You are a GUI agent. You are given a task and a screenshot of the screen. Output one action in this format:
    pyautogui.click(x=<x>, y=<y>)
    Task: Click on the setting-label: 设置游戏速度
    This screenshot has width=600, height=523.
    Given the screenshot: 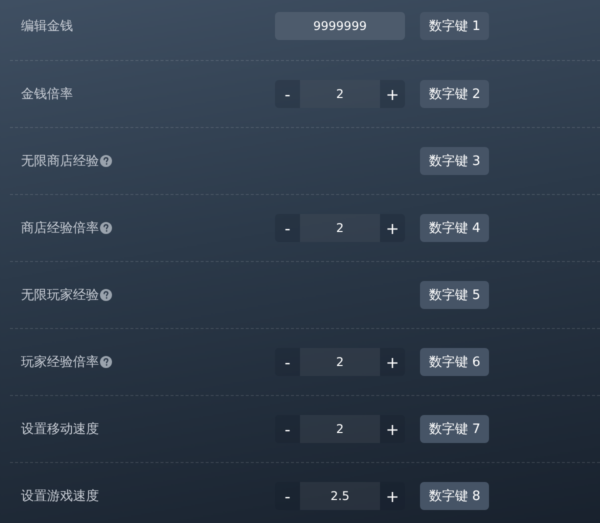 What is the action you would take?
    pyautogui.click(x=60, y=496)
    